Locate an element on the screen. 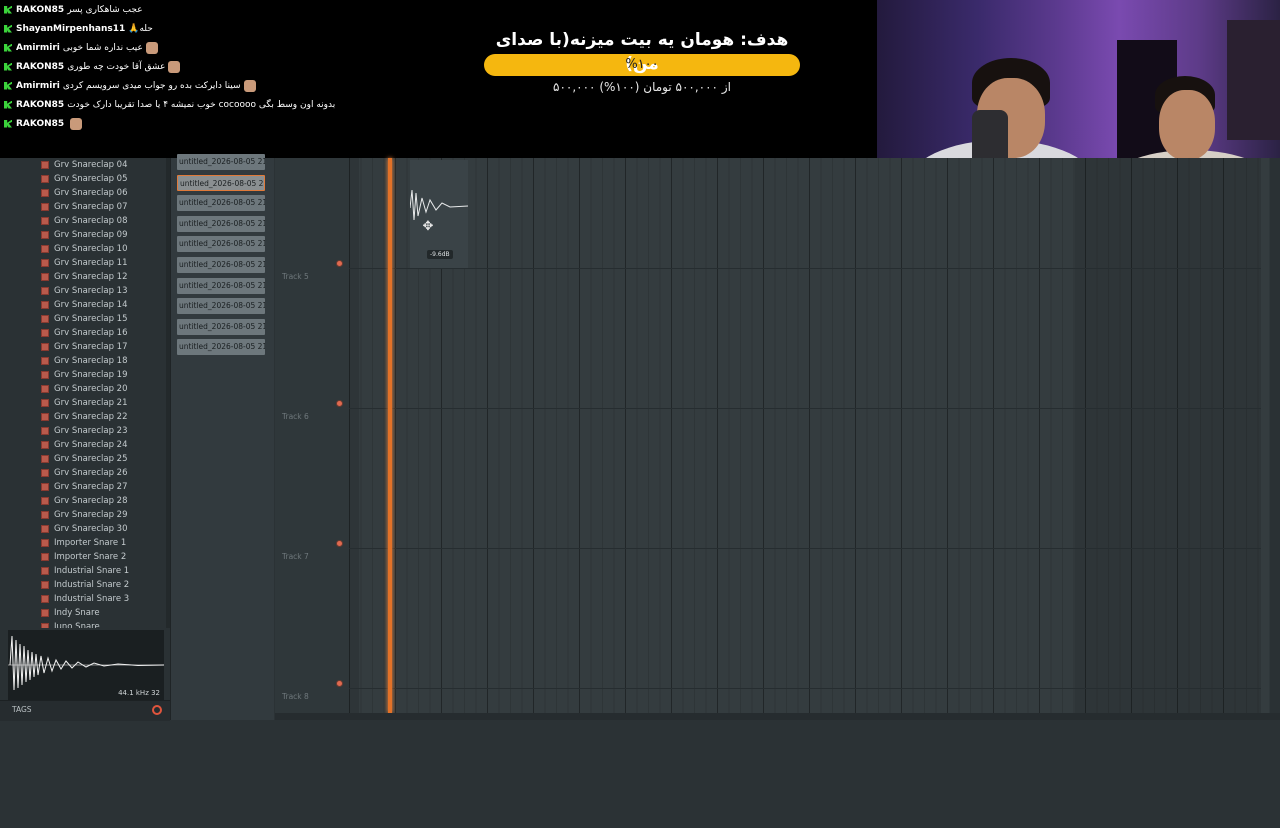  chat-message: RAKON85 is located at coordinates (214, 123).